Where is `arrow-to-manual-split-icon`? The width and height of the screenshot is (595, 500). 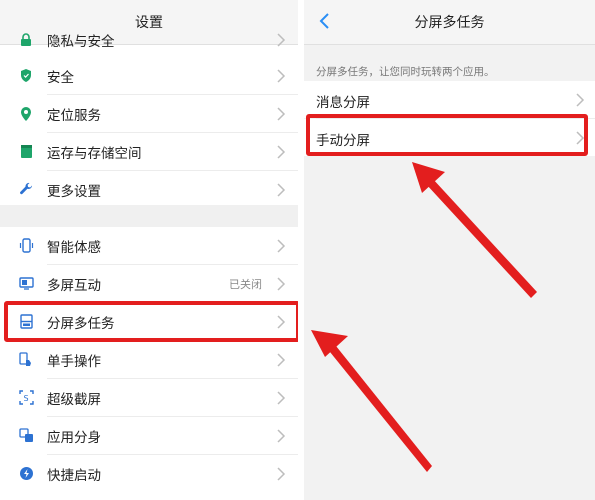
arrow-to-manual-split-icon is located at coordinates (474, 230).